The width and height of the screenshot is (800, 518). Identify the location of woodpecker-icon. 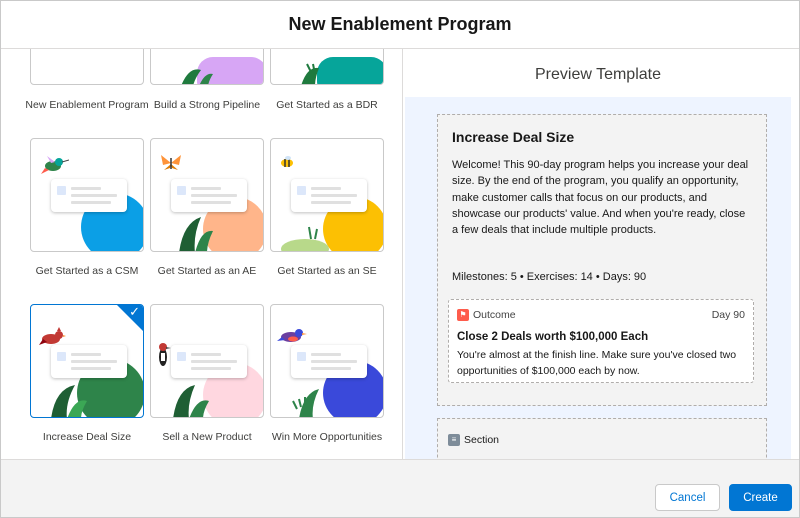
(165, 354).